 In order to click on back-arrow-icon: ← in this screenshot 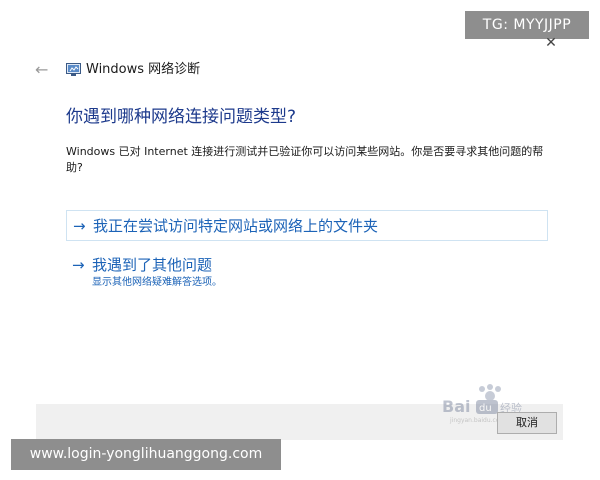, I will do `click(45, 70)`.